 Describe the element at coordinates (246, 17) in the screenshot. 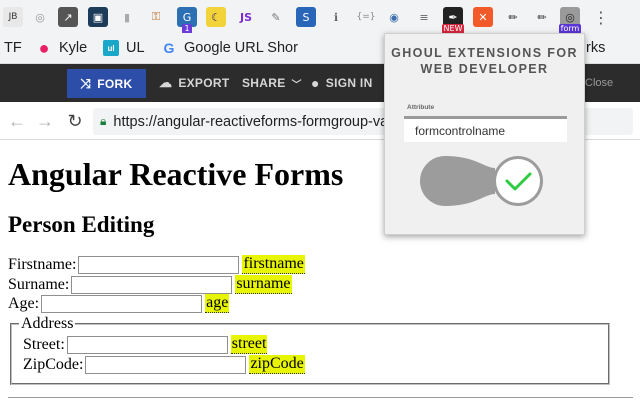

I see `js-extension-icon: JS` at that location.